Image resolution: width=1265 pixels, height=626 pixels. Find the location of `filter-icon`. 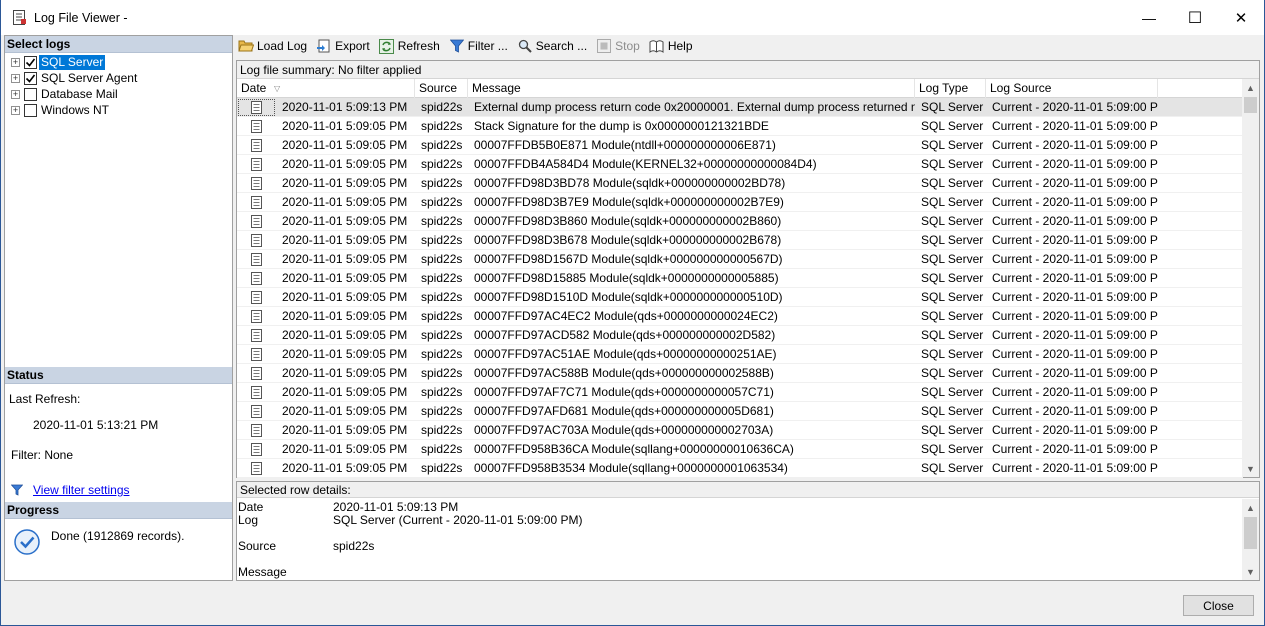

filter-icon is located at coordinates (457, 46).